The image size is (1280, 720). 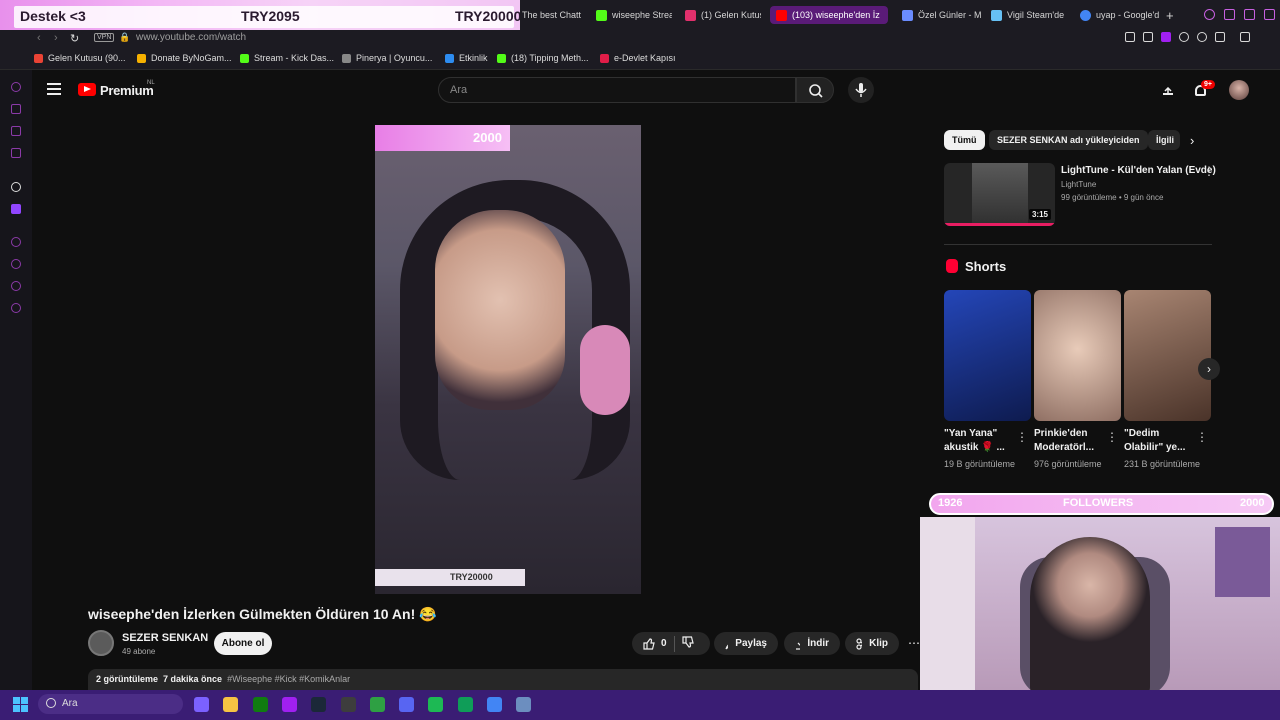 I want to click on reload-icon: ↻, so click(x=74, y=38).